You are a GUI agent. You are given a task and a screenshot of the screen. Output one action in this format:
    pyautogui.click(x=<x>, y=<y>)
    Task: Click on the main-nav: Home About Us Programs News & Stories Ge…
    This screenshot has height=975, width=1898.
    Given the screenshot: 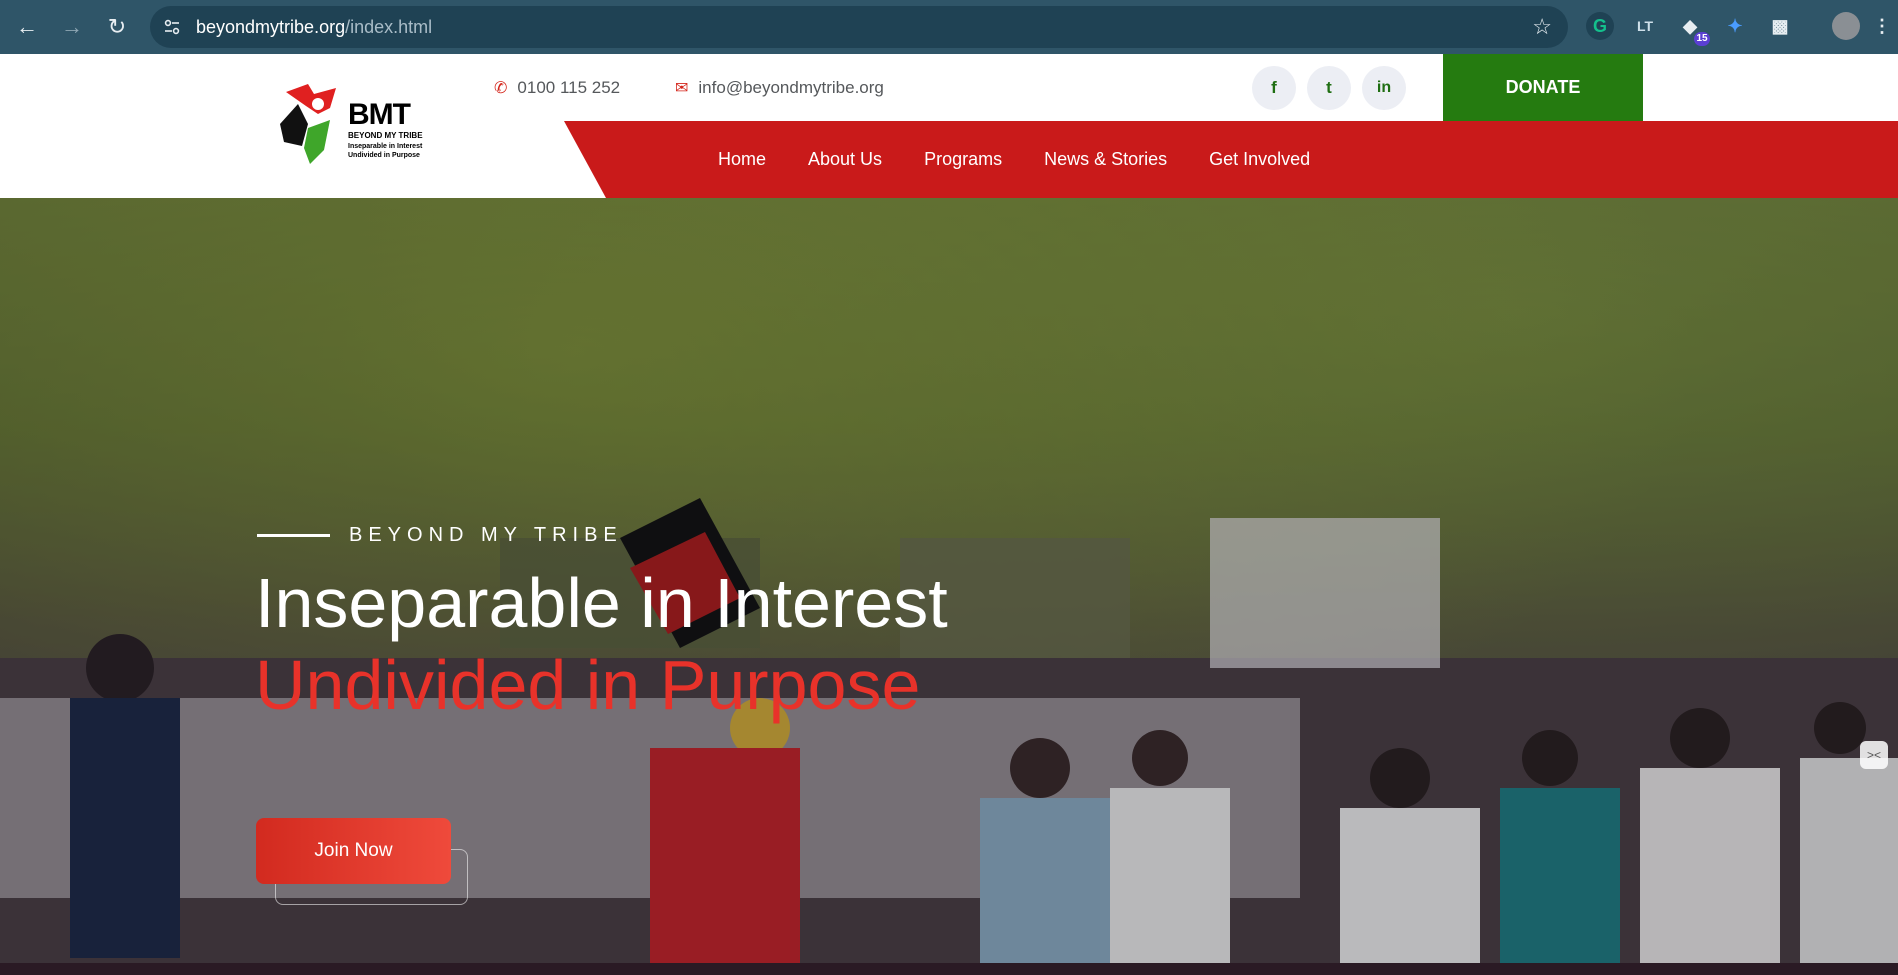 What is the action you would take?
    pyautogui.click(x=1035, y=159)
    